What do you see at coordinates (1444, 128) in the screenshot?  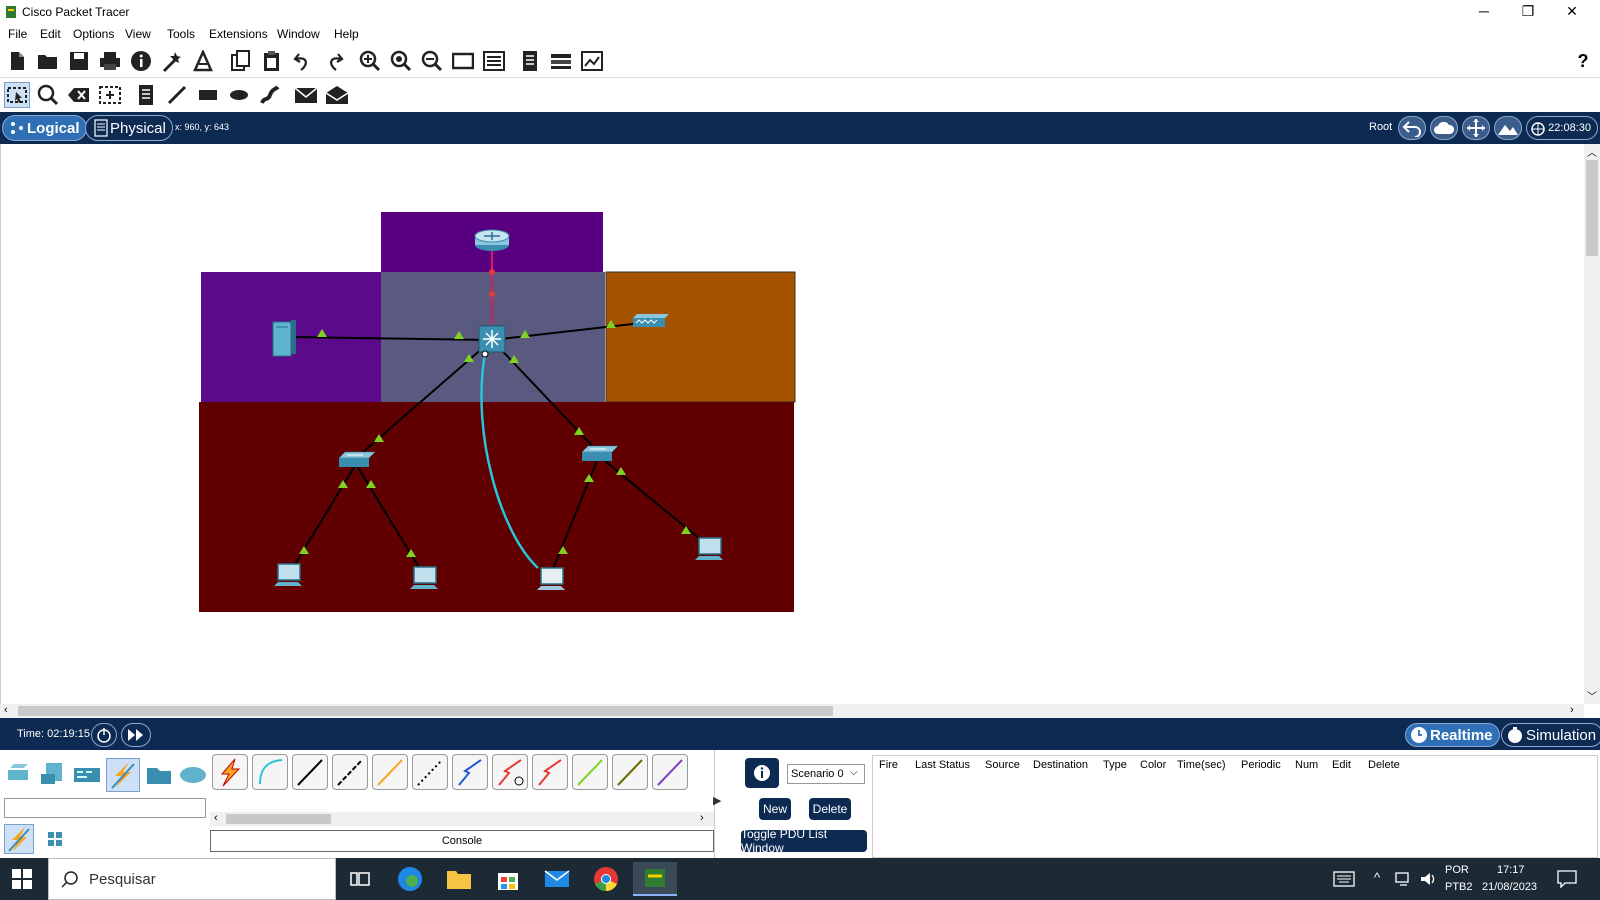 I see `cloud-icon` at bounding box center [1444, 128].